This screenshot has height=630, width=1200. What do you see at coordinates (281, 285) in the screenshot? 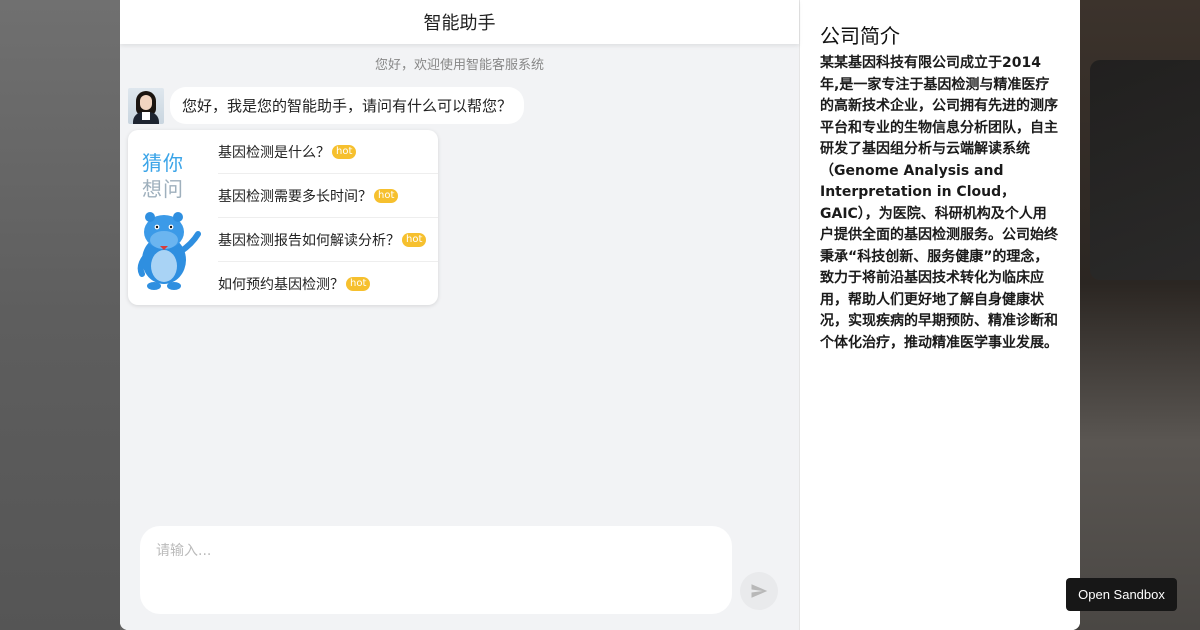
I see `guess-item-text: 如何预约基因检测？` at bounding box center [281, 285].